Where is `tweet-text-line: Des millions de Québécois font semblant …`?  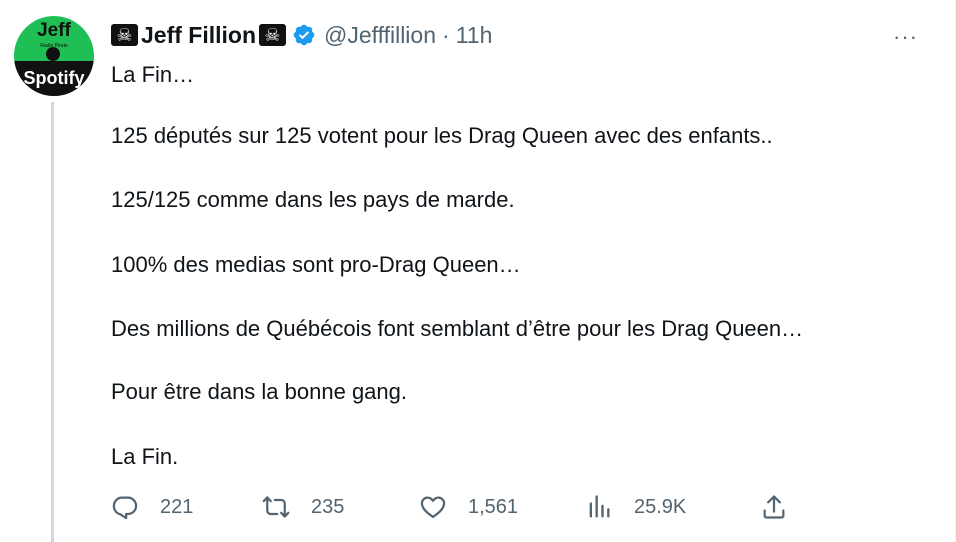 tweet-text-line: Des millions de Québécois font semblant … is located at coordinates (457, 328).